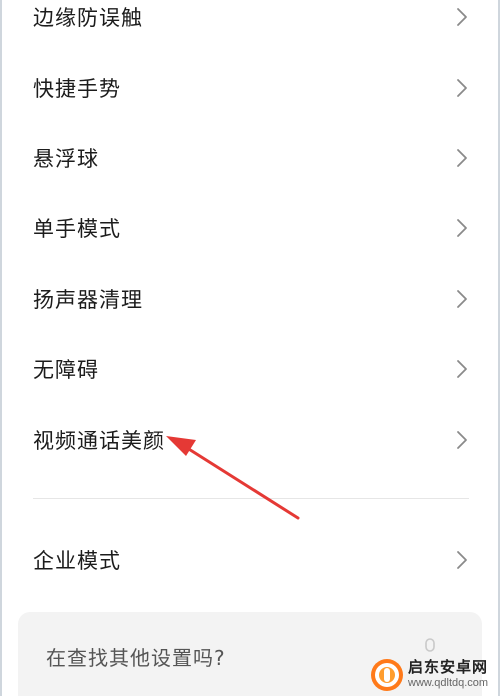 The width and height of the screenshot is (500, 696). I want to click on watermark-title: 启东安卓网, so click(448, 667).